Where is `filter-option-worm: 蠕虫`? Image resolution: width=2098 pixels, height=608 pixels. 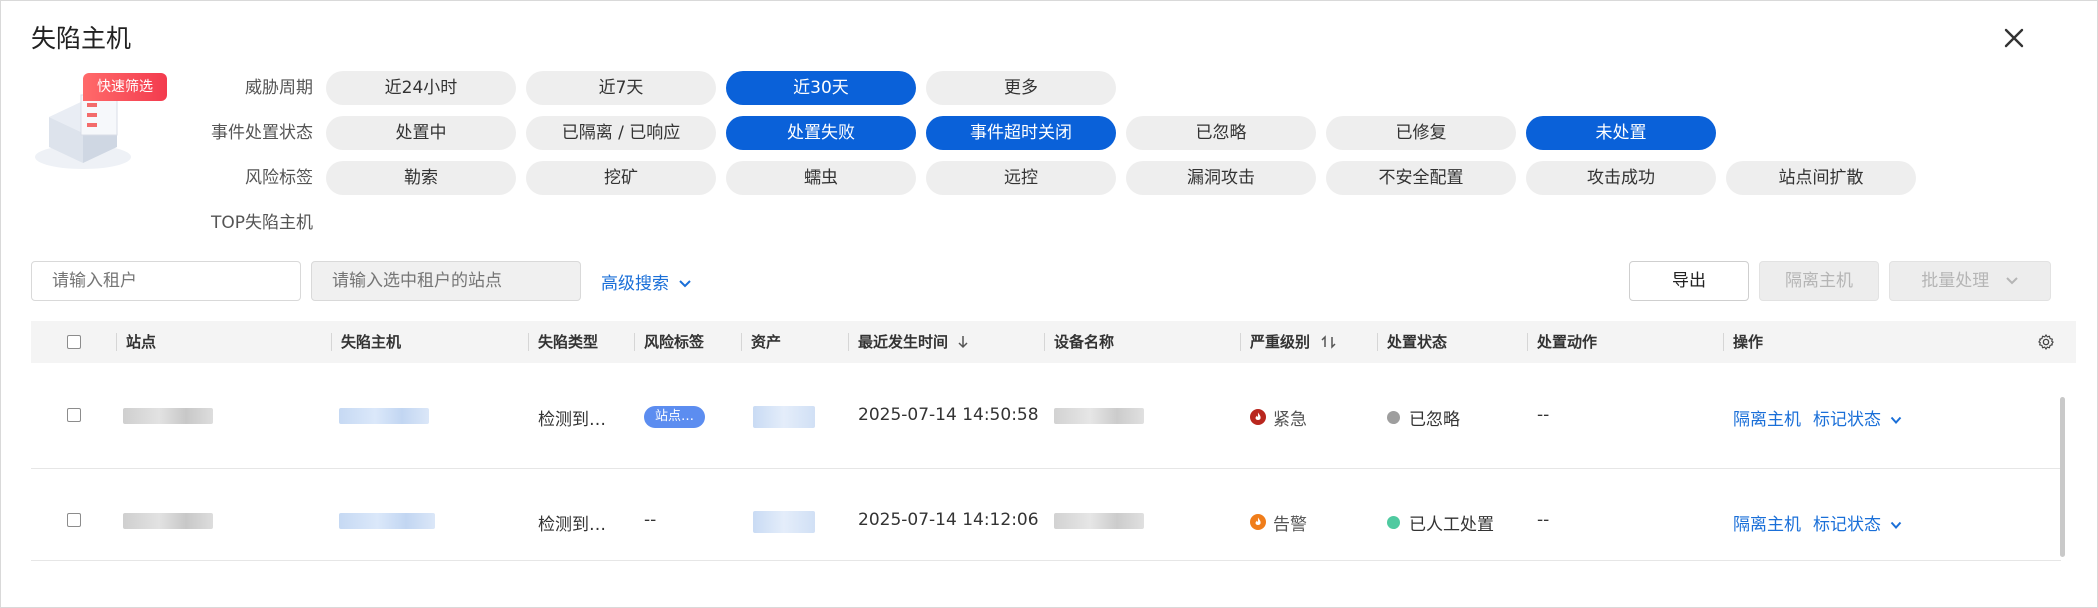
filter-option-worm: 蠕虫 is located at coordinates (821, 178).